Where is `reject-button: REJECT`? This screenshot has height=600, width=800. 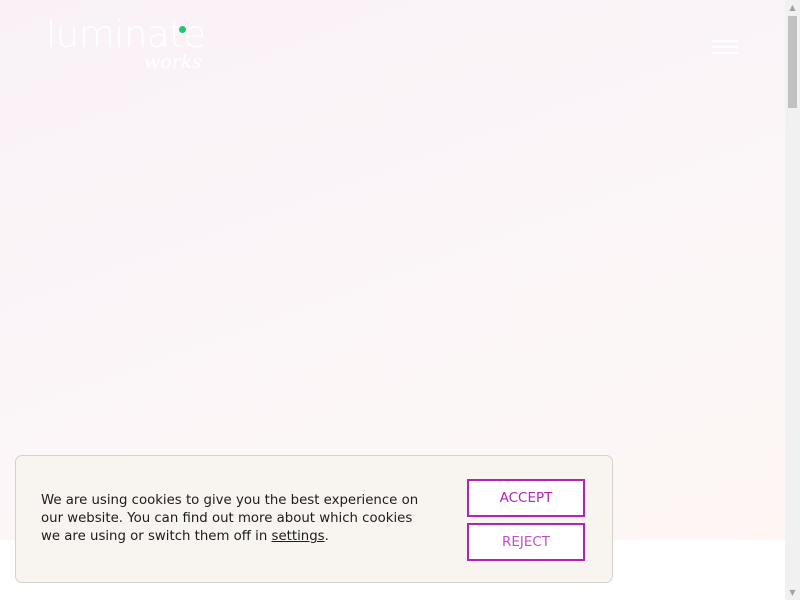
reject-button: REJECT is located at coordinates (526, 542).